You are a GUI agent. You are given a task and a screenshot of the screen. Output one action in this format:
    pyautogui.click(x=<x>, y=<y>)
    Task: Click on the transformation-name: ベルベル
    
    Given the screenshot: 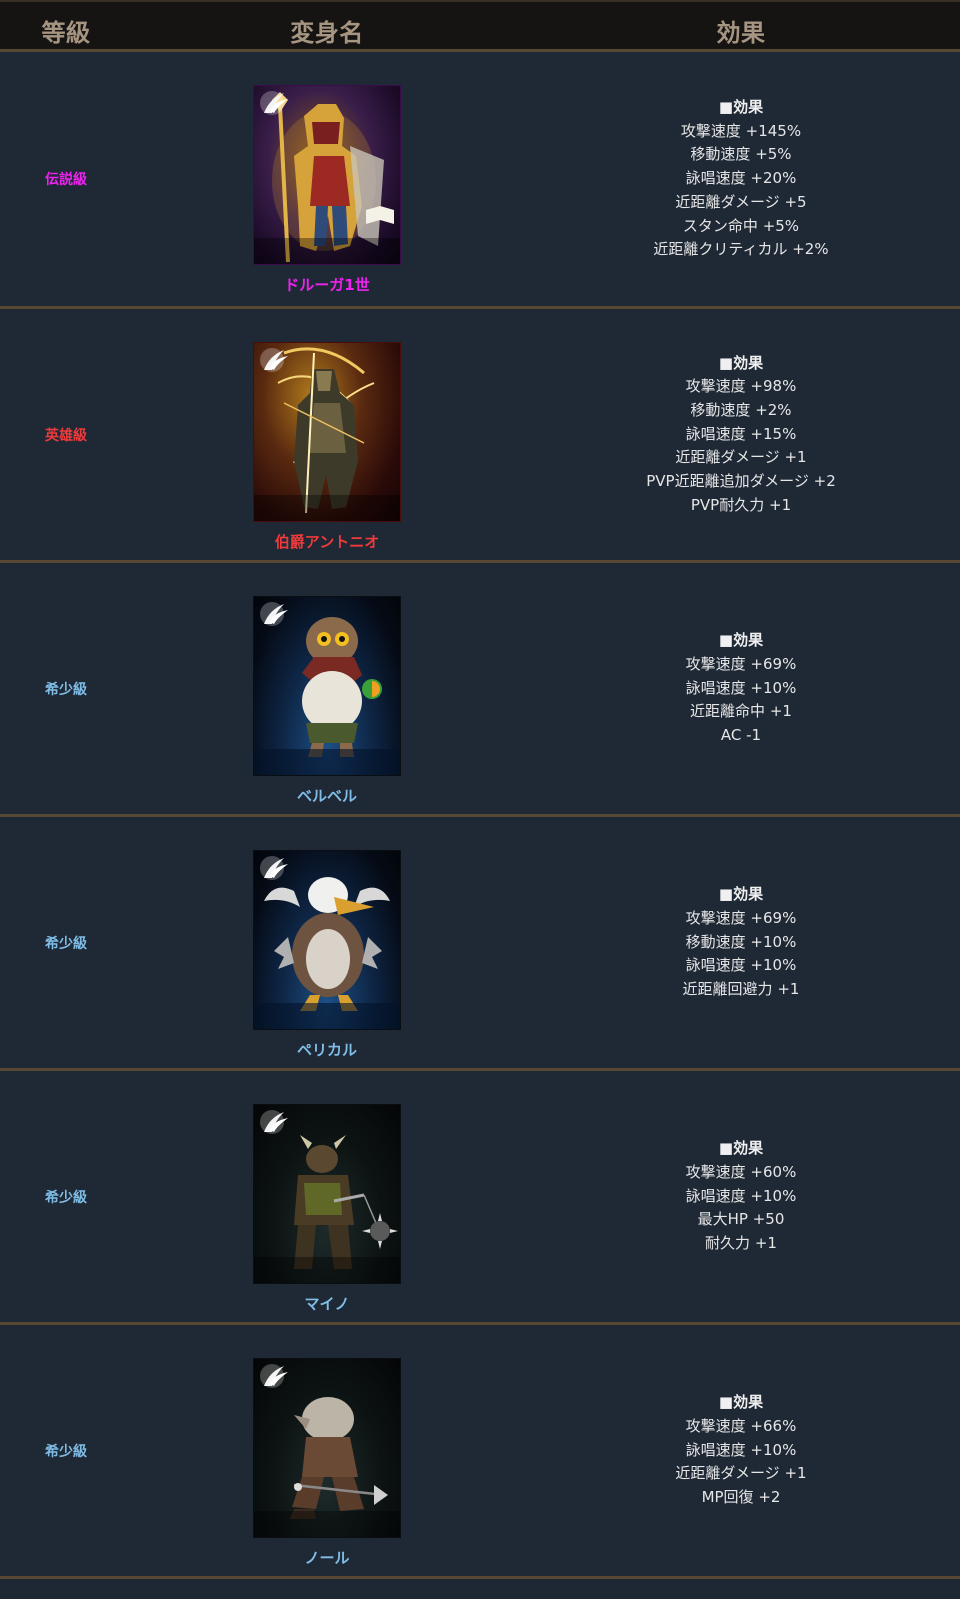 What is the action you would take?
    pyautogui.click(x=327, y=795)
    